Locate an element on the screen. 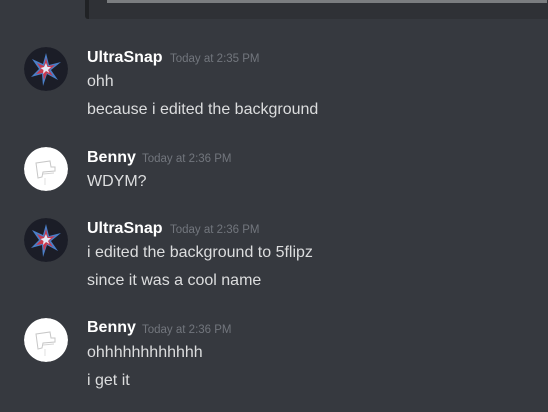  message-text: i edited the background to 5flipz is located at coordinates (200, 252).